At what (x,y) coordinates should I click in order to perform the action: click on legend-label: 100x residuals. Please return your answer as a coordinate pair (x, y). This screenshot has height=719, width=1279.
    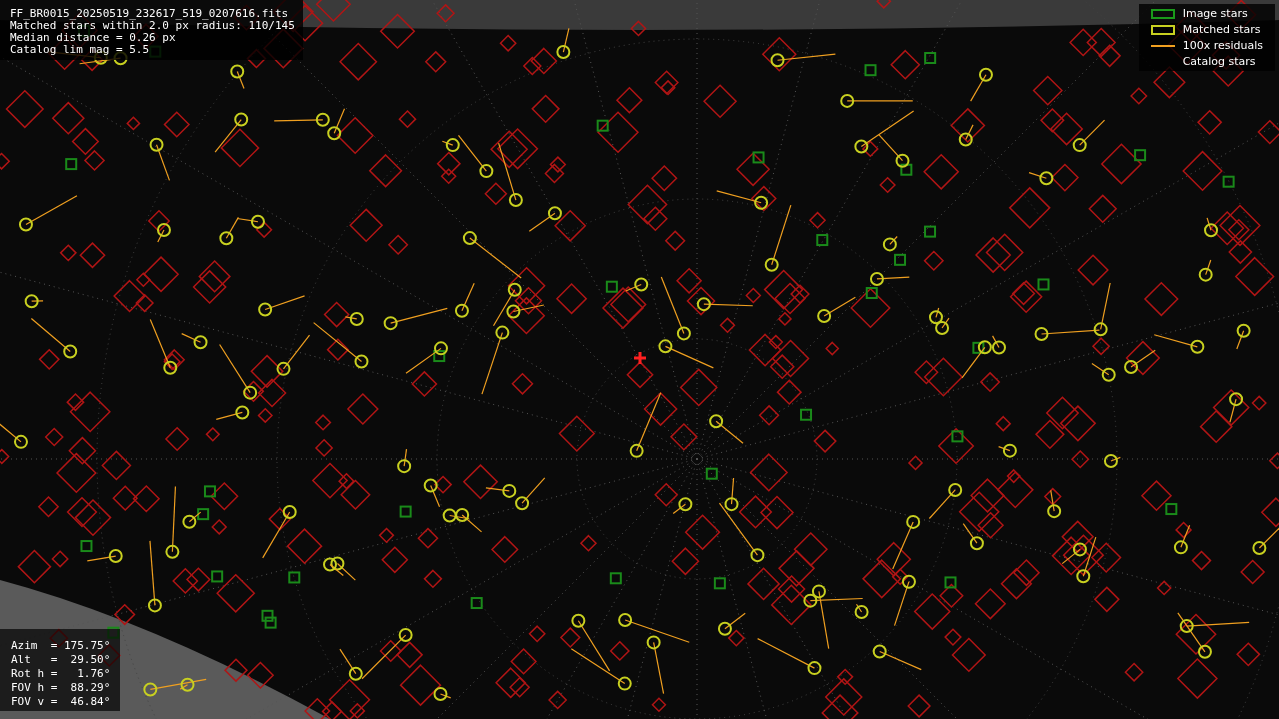
    Looking at the image, I should click on (1222, 45).